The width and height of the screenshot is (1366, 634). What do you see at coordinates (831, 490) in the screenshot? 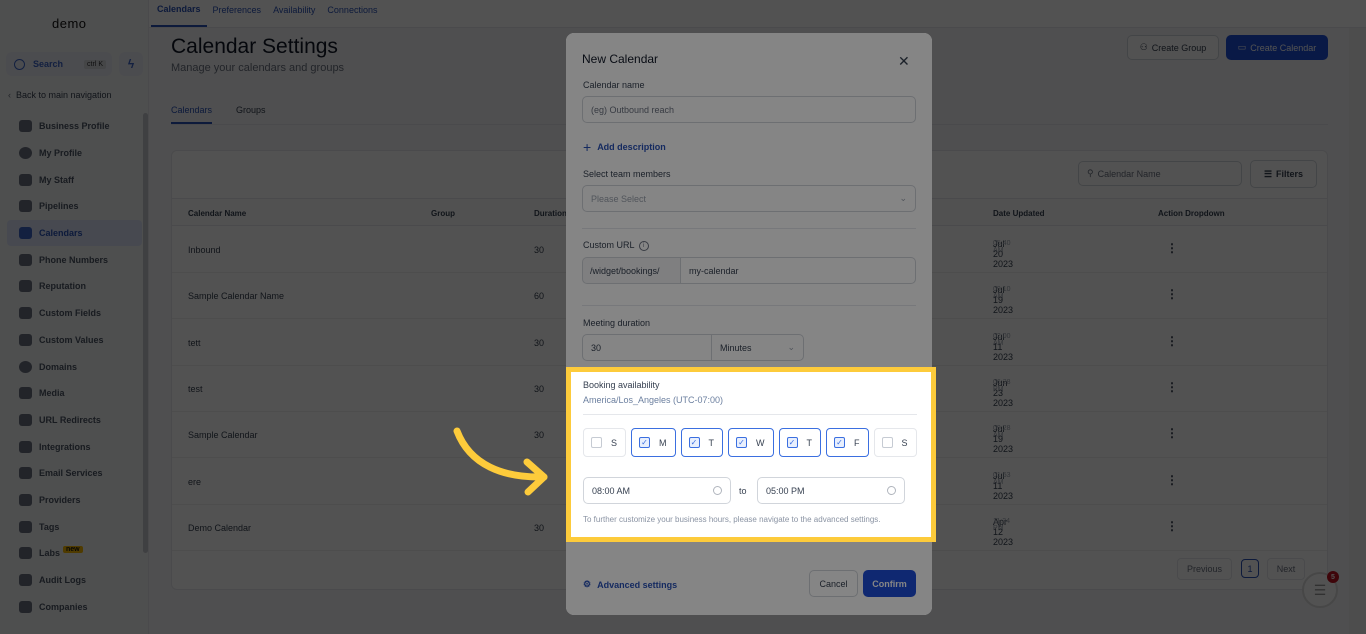
I see `end-time-input: 05:00 PM` at bounding box center [831, 490].